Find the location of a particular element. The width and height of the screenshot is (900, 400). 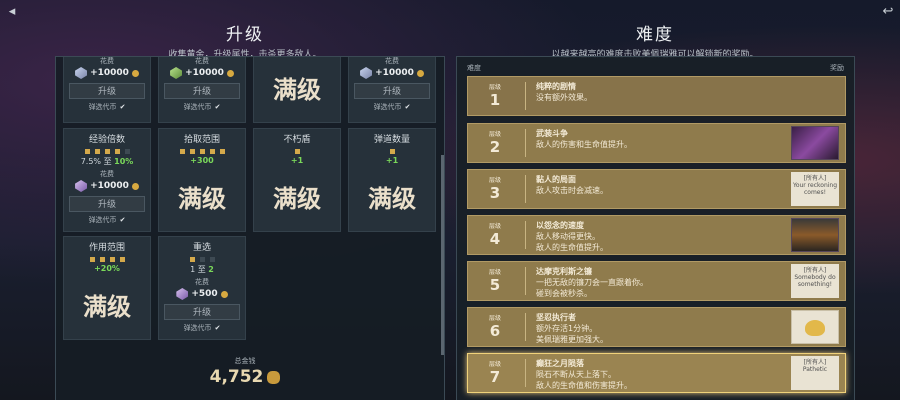

scrollbar is located at coordinates (442, 255).